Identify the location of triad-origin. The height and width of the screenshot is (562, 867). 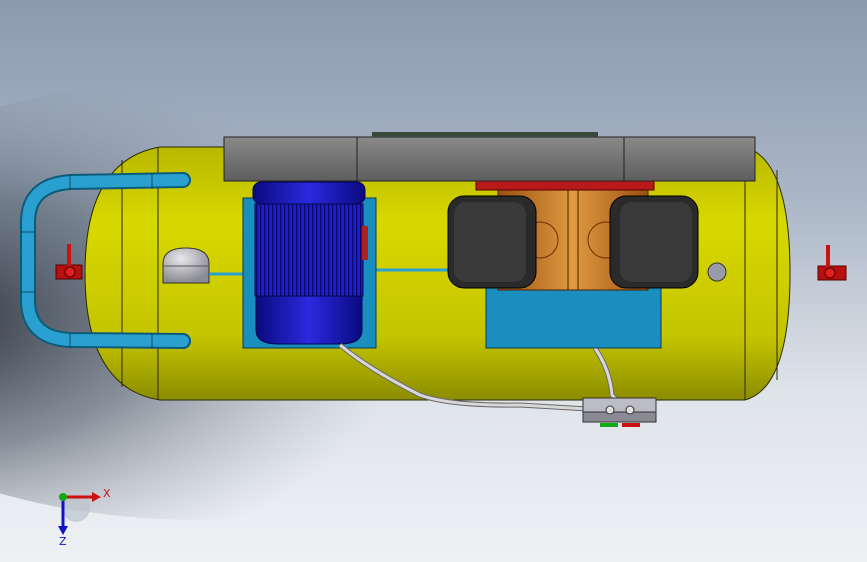
(63, 497).